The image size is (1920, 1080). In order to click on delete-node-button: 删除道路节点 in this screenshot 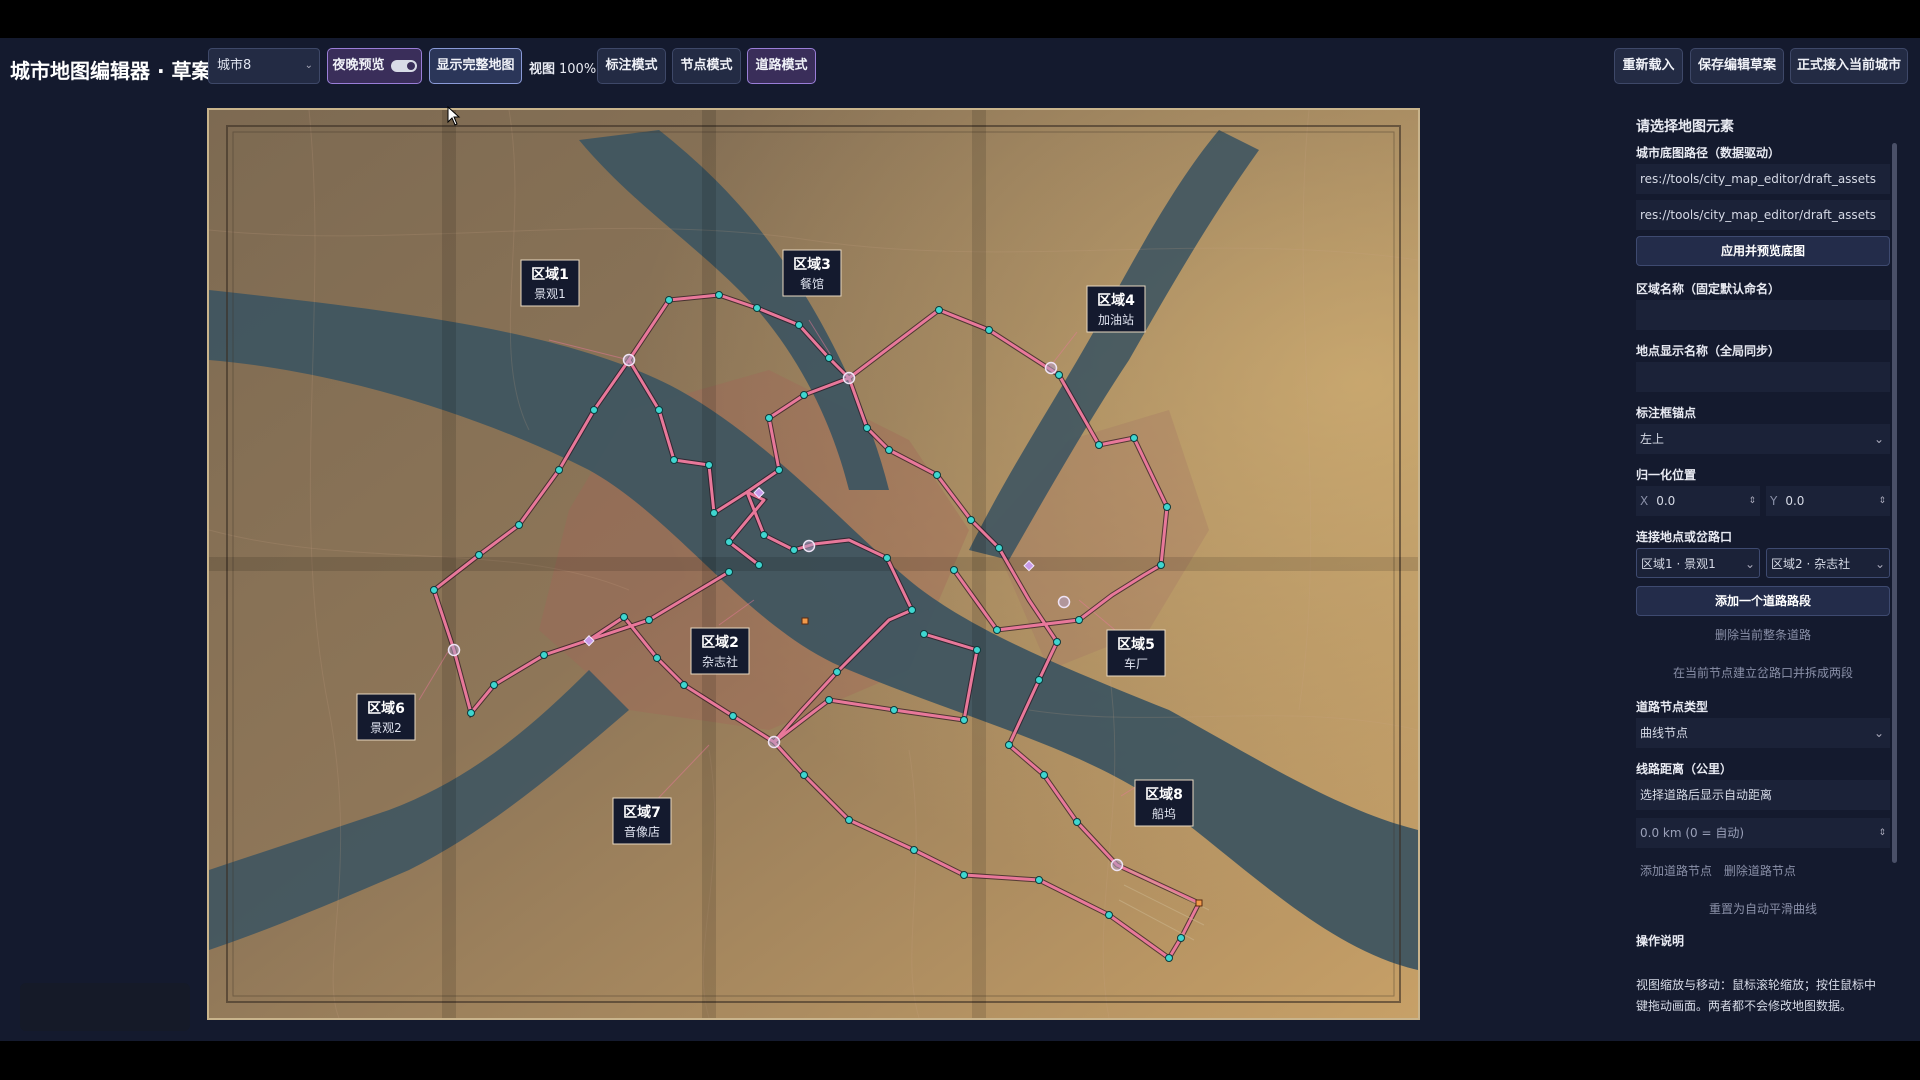, I will do `click(1760, 871)`.